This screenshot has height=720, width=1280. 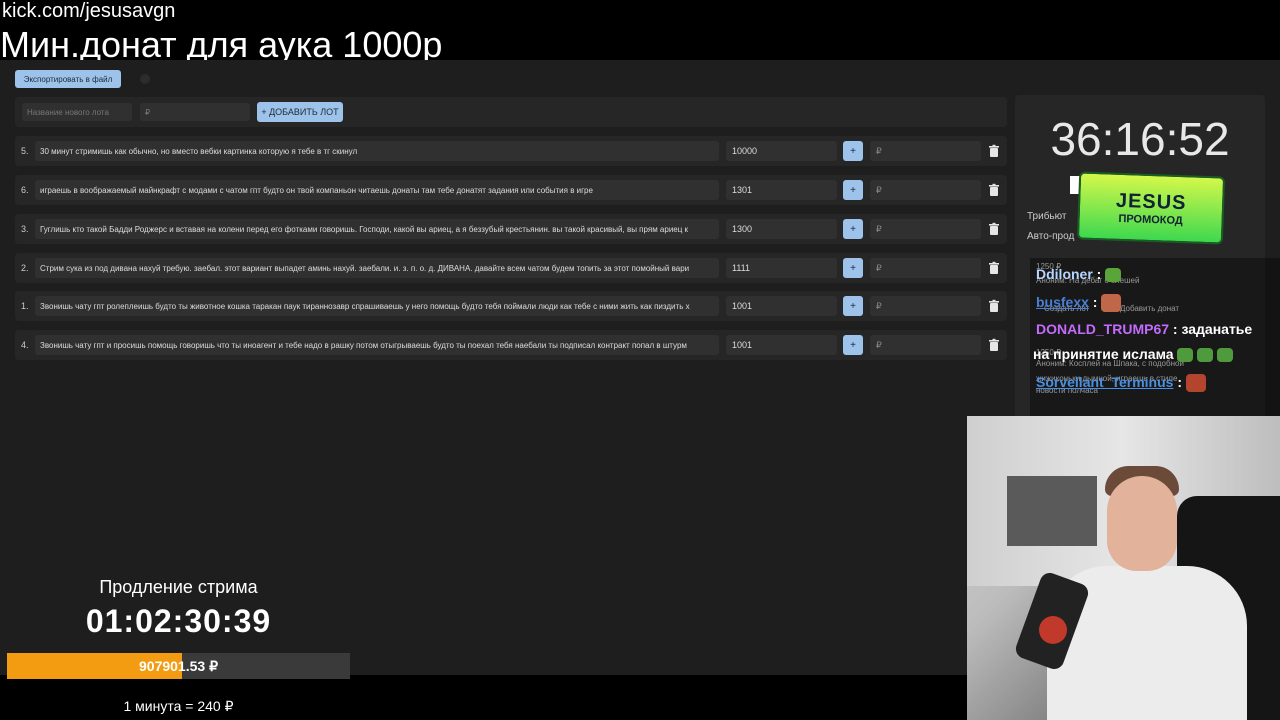 I want to click on chat-text: заданатье, so click(x=1215, y=329).